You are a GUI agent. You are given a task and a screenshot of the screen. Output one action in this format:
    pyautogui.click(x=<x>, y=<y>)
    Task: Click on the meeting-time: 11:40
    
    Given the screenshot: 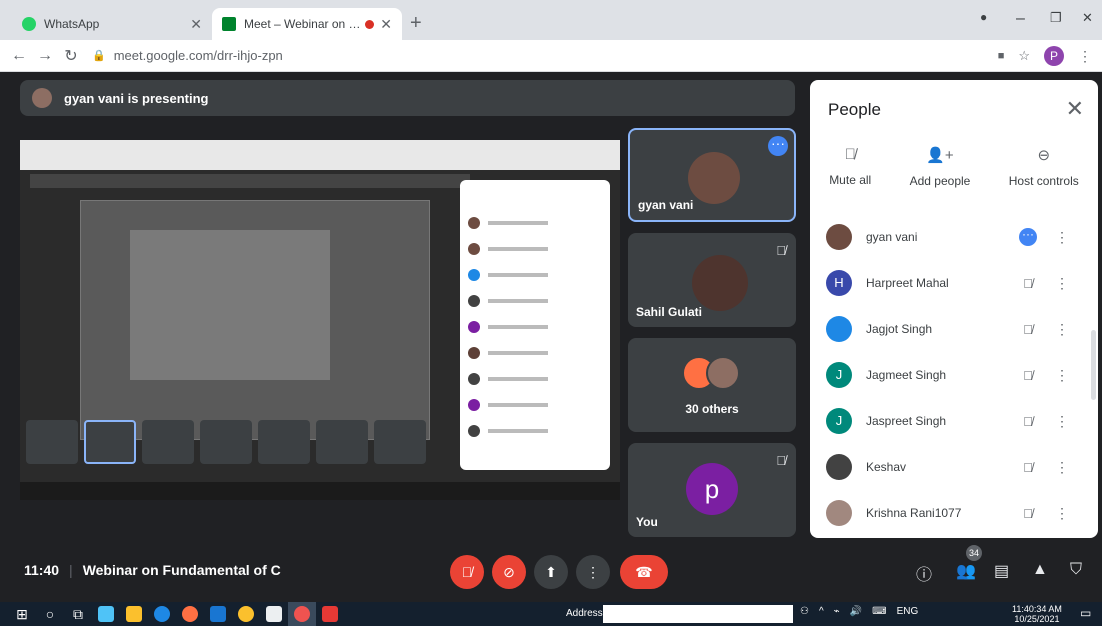 What is the action you would take?
    pyautogui.click(x=42, y=570)
    